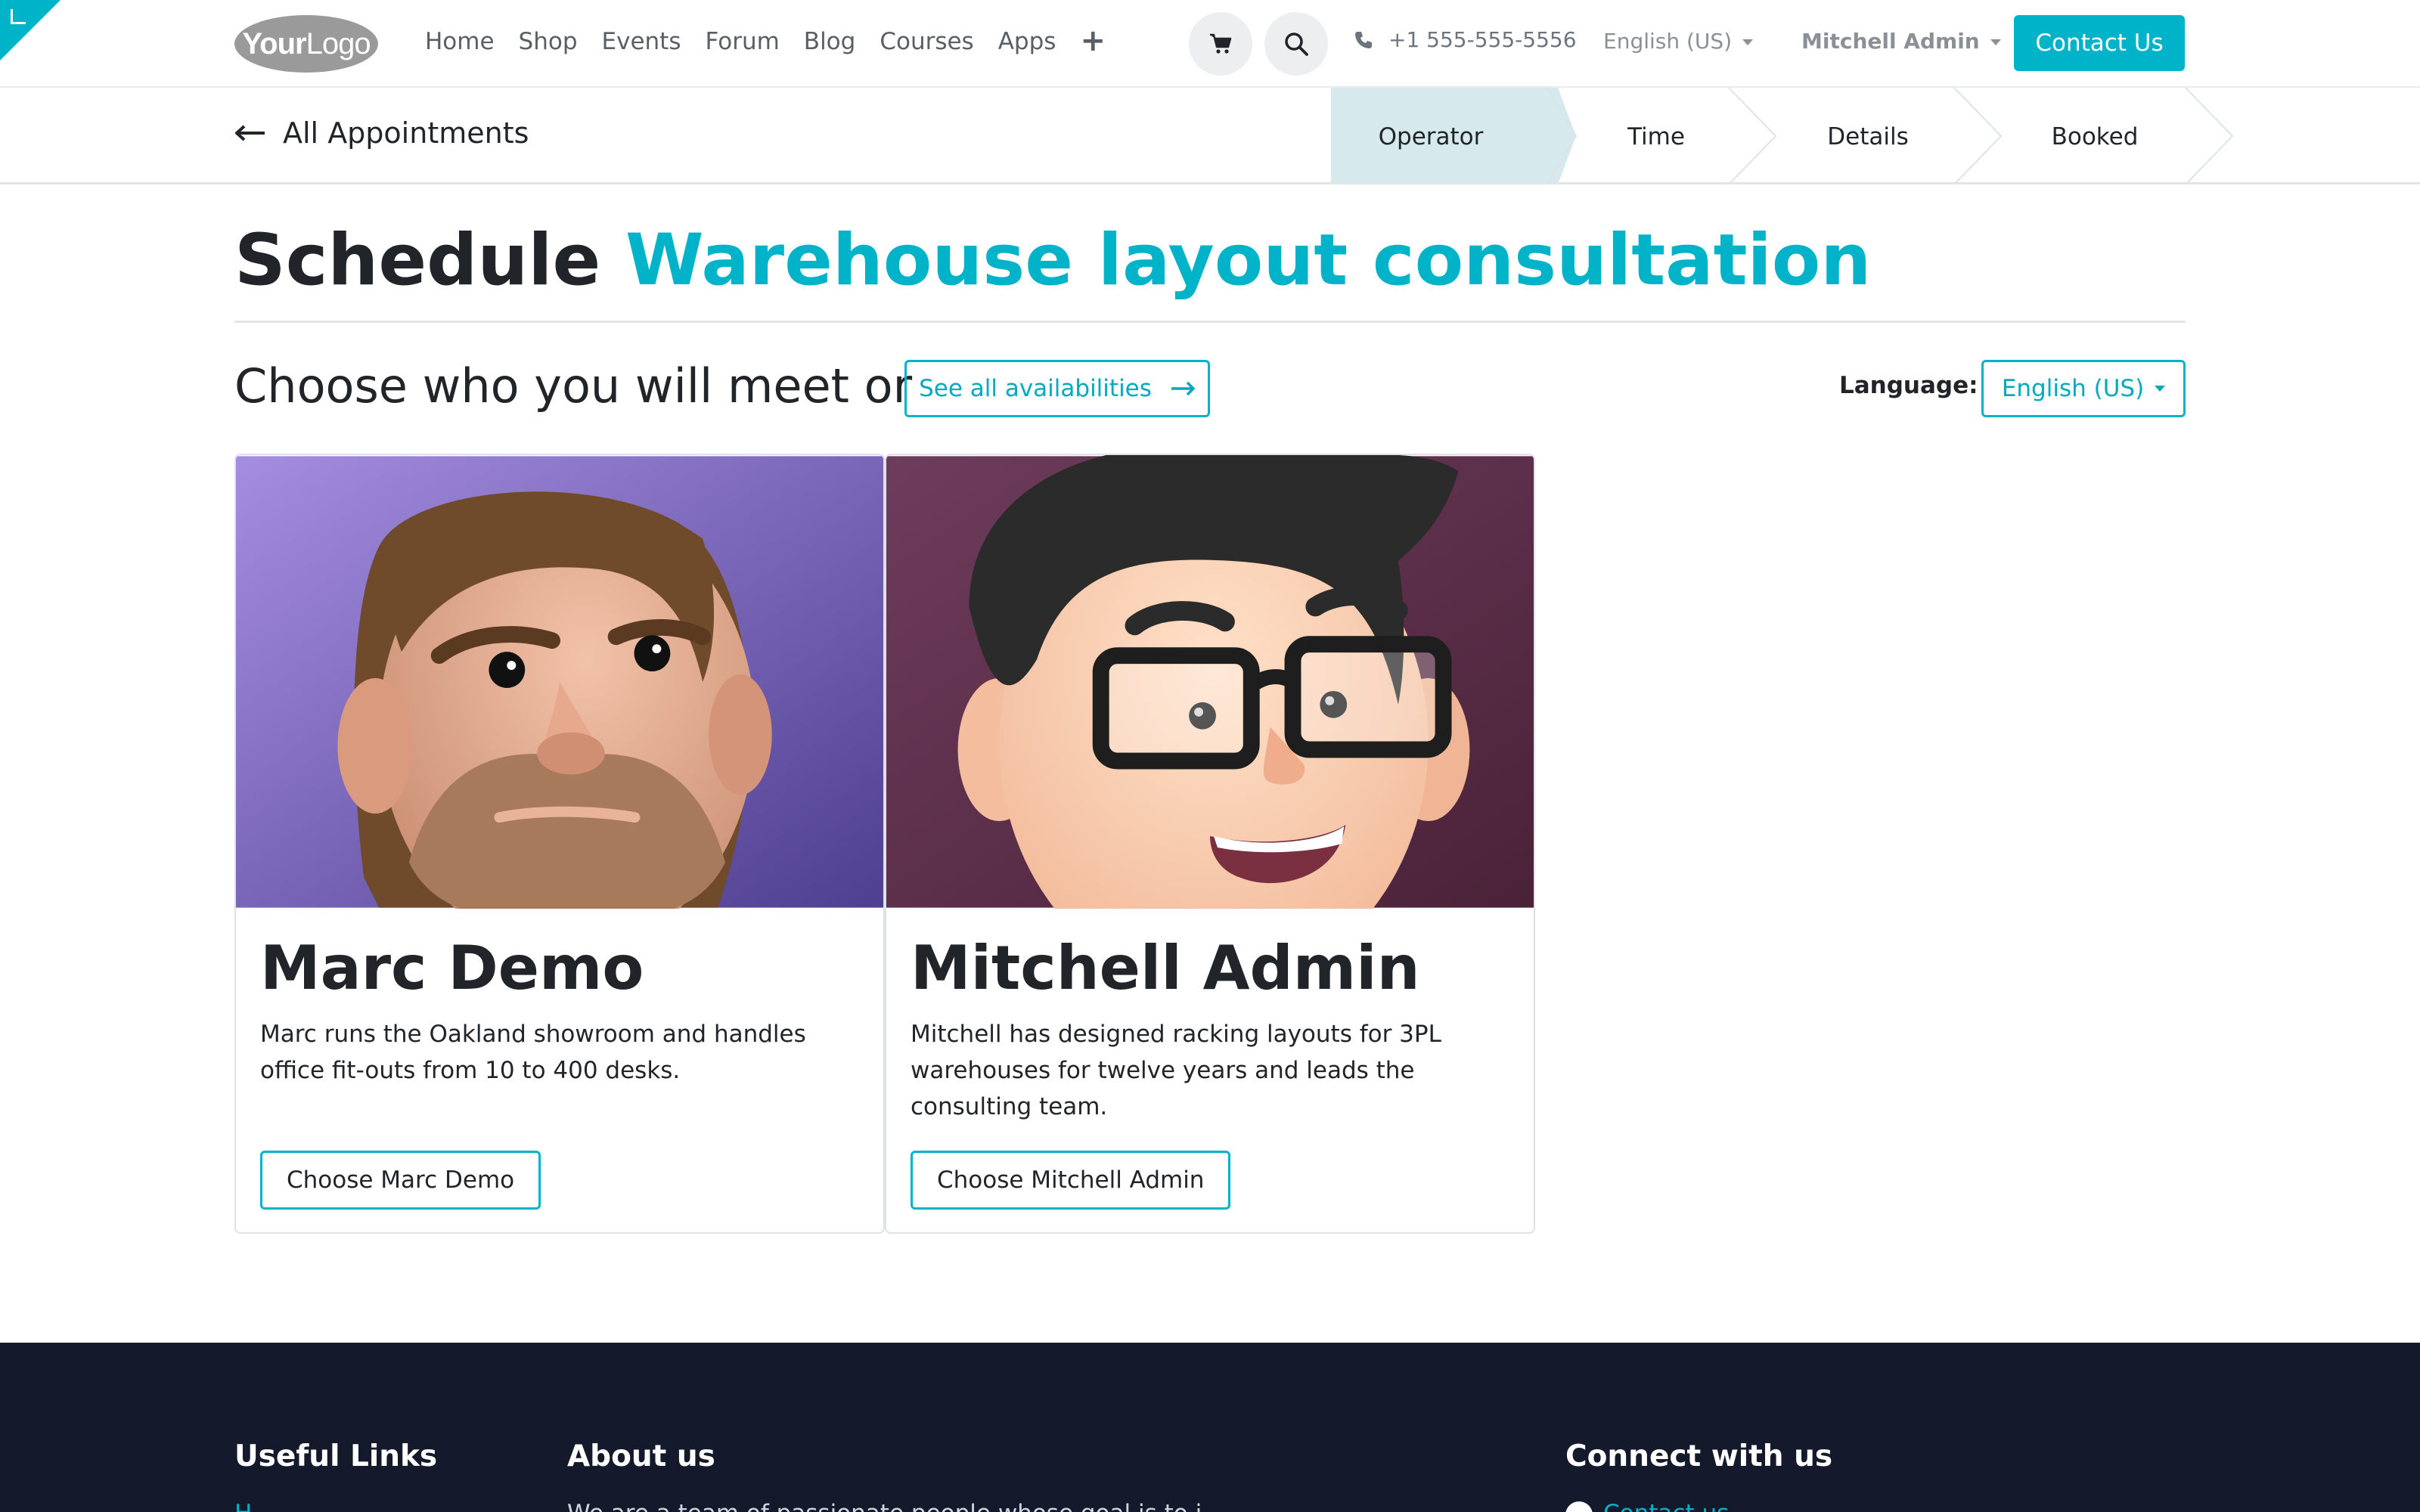 Image resolution: width=2420 pixels, height=1512 pixels. I want to click on arrow-right-icon, so click(1183, 388).